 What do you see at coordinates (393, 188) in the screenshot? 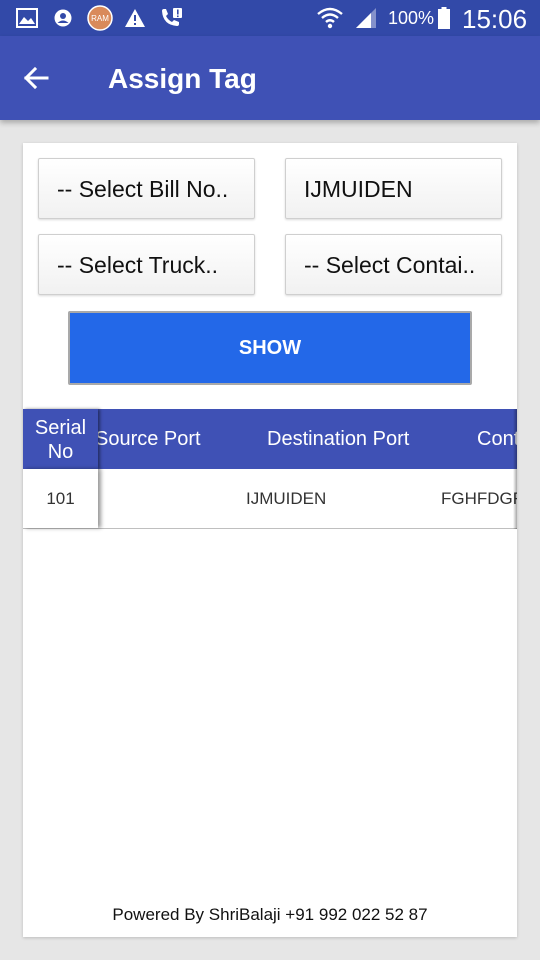
I see `destination-port-select: IJMUIDEN` at bounding box center [393, 188].